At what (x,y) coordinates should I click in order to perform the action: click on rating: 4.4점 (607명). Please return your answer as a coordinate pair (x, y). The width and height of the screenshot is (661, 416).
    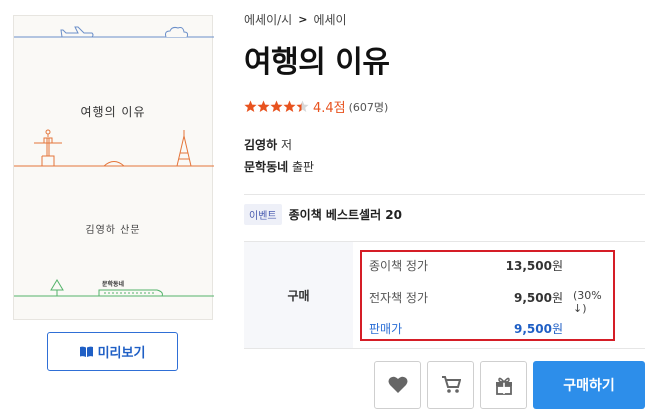
    Looking at the image, I should click on (316, 106).